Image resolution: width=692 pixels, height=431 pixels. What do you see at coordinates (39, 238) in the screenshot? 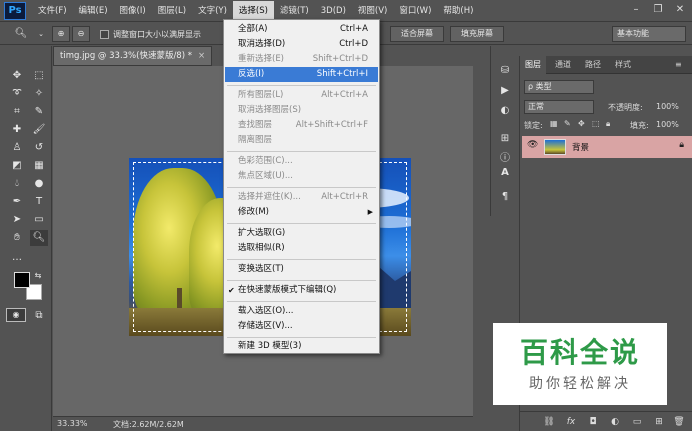
I see `zoom-tool-icon: 🔍︎` at bounding box center [39, 238].